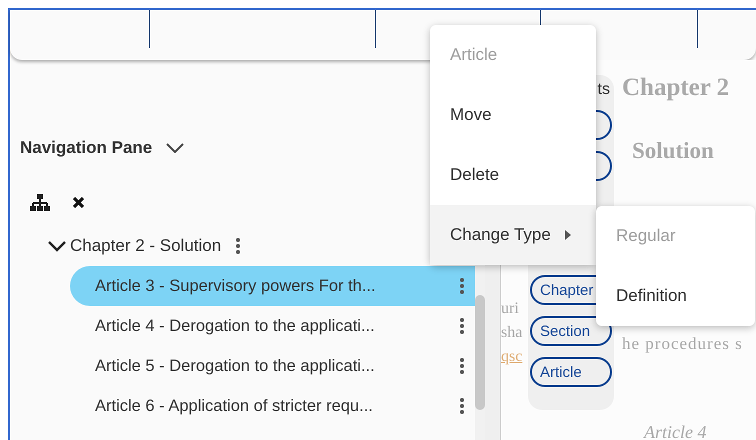 Image resolution: width=756 pixels, height=440 pixels. I want to click on chapter-heading: Chapter 2, so click(676, 88).